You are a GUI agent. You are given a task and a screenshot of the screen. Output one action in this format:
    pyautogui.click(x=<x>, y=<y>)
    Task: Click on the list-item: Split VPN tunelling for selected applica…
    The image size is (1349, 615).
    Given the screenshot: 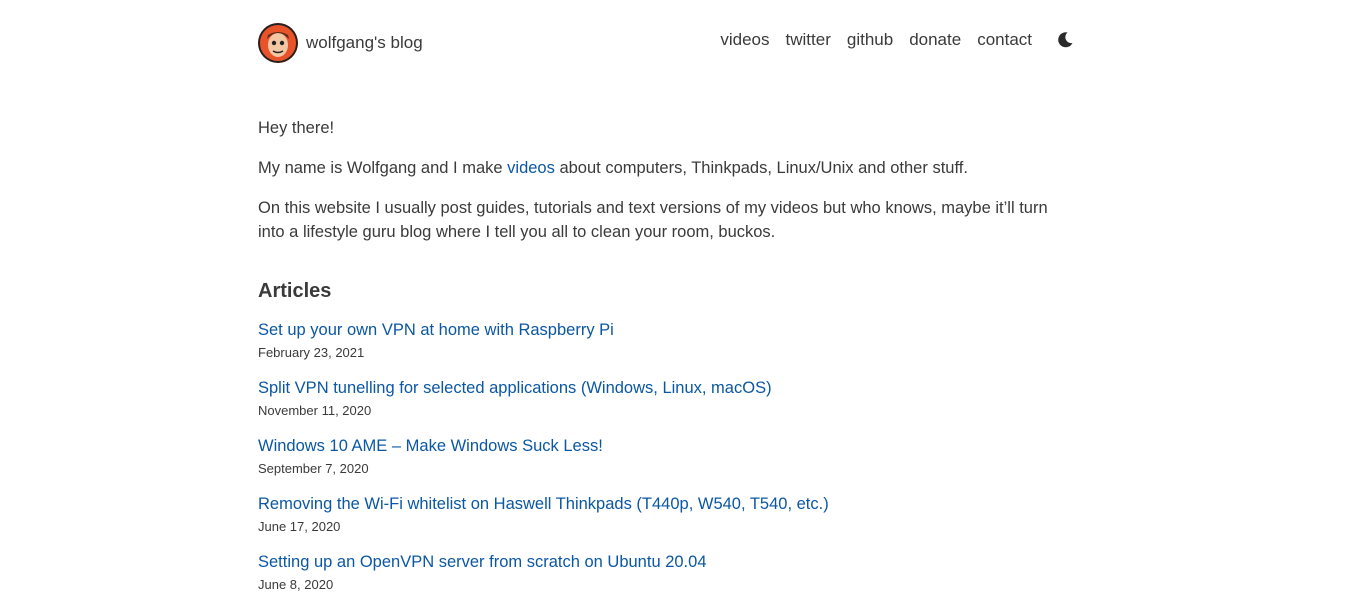 What is the action you would take?
    pyautogui.click(x=666, y=405)
    